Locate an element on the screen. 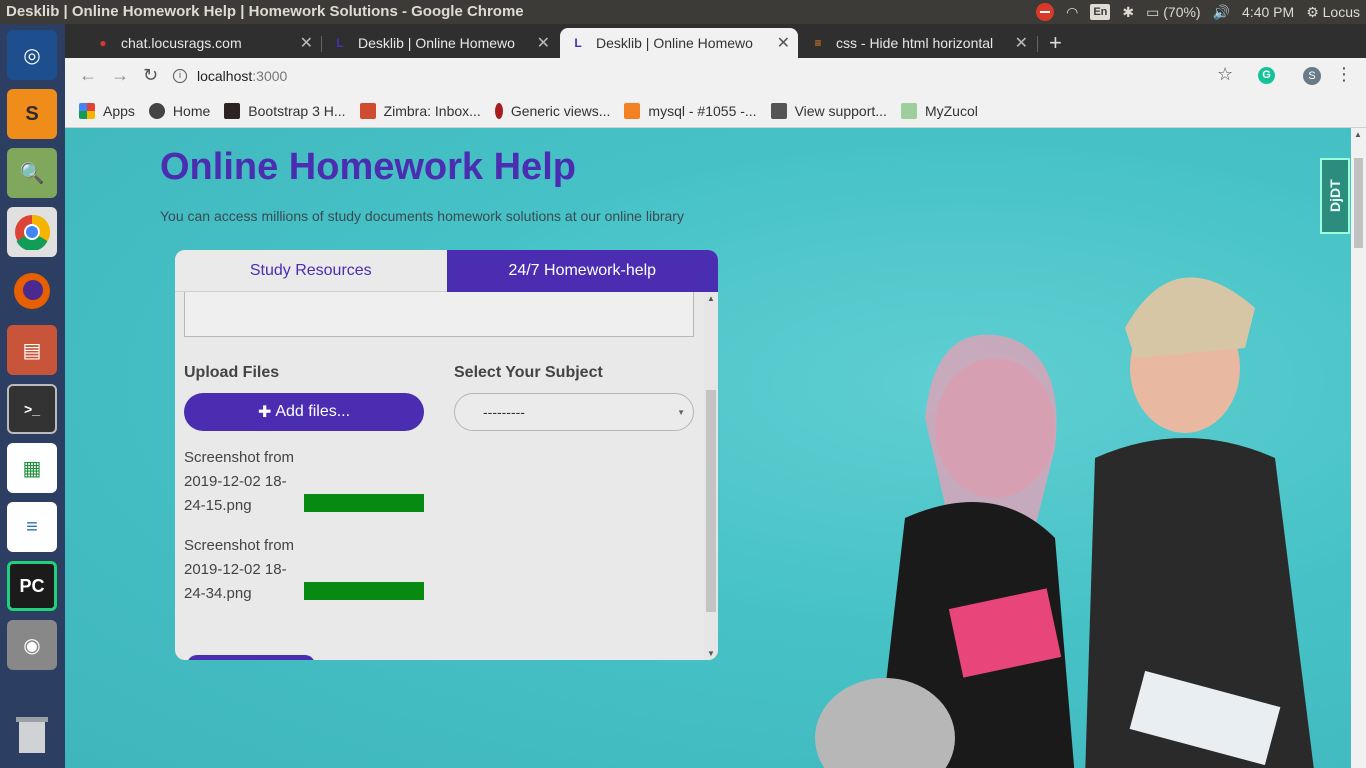 The height and width of the screenshot is (768, 1366). bookmark-home: Home is located at coordinates (179, 110).